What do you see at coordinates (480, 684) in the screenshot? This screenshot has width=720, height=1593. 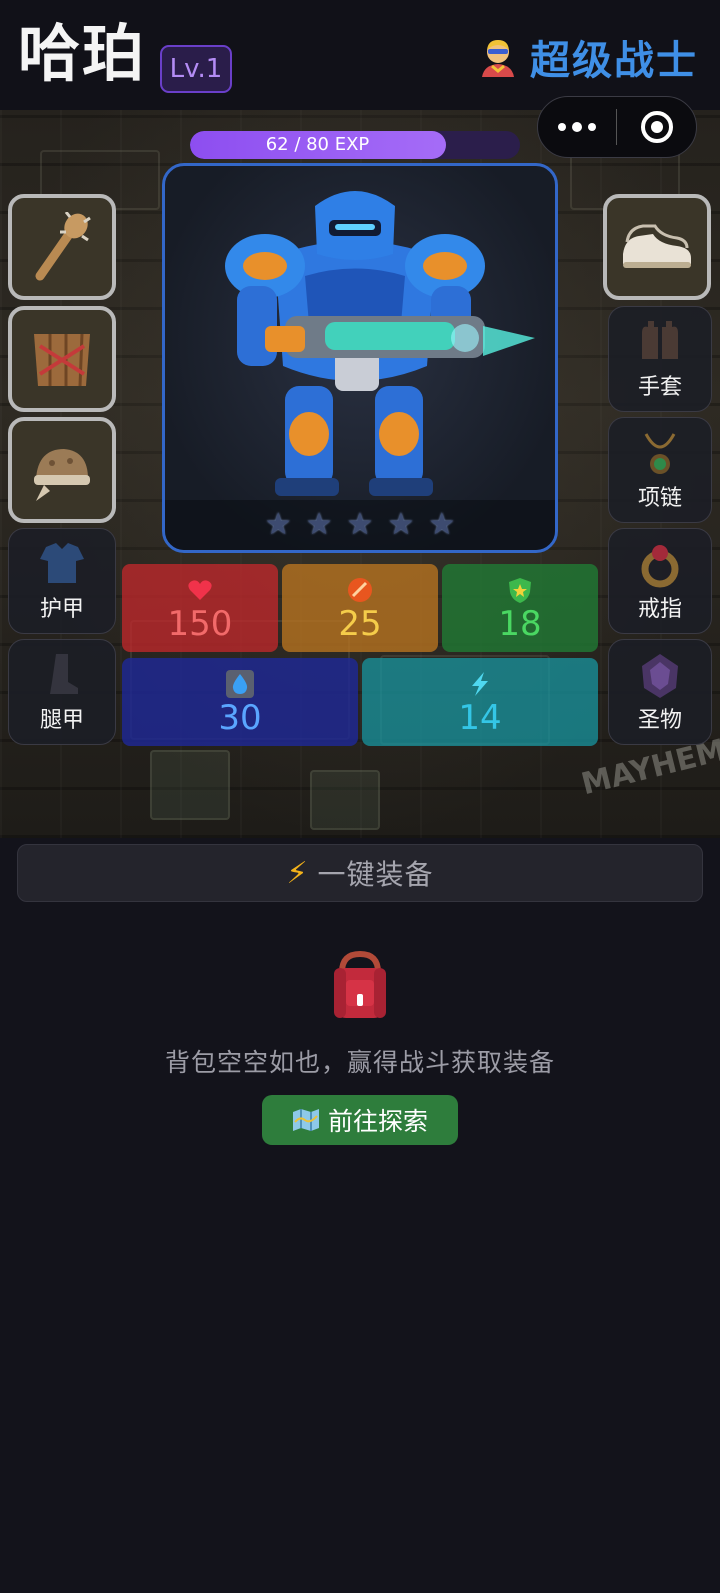 I see `lightning-wing-icon` at bounding box center [480, 684].